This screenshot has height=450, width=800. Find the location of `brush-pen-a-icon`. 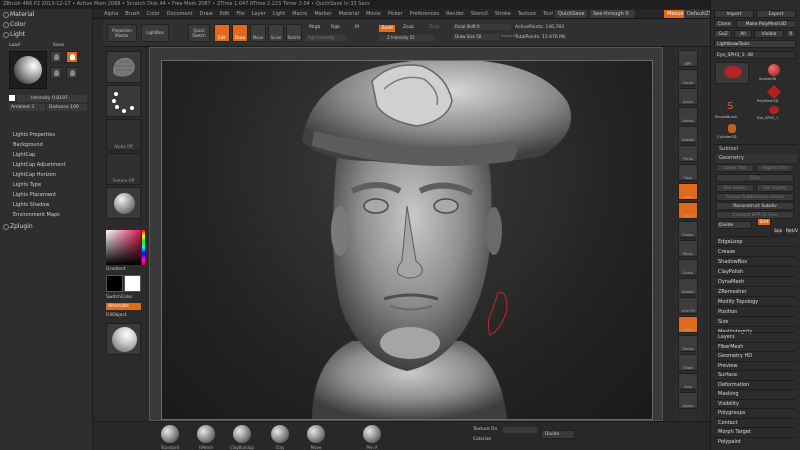

brush-pen-a-icon is located at coordinates (372, 434).